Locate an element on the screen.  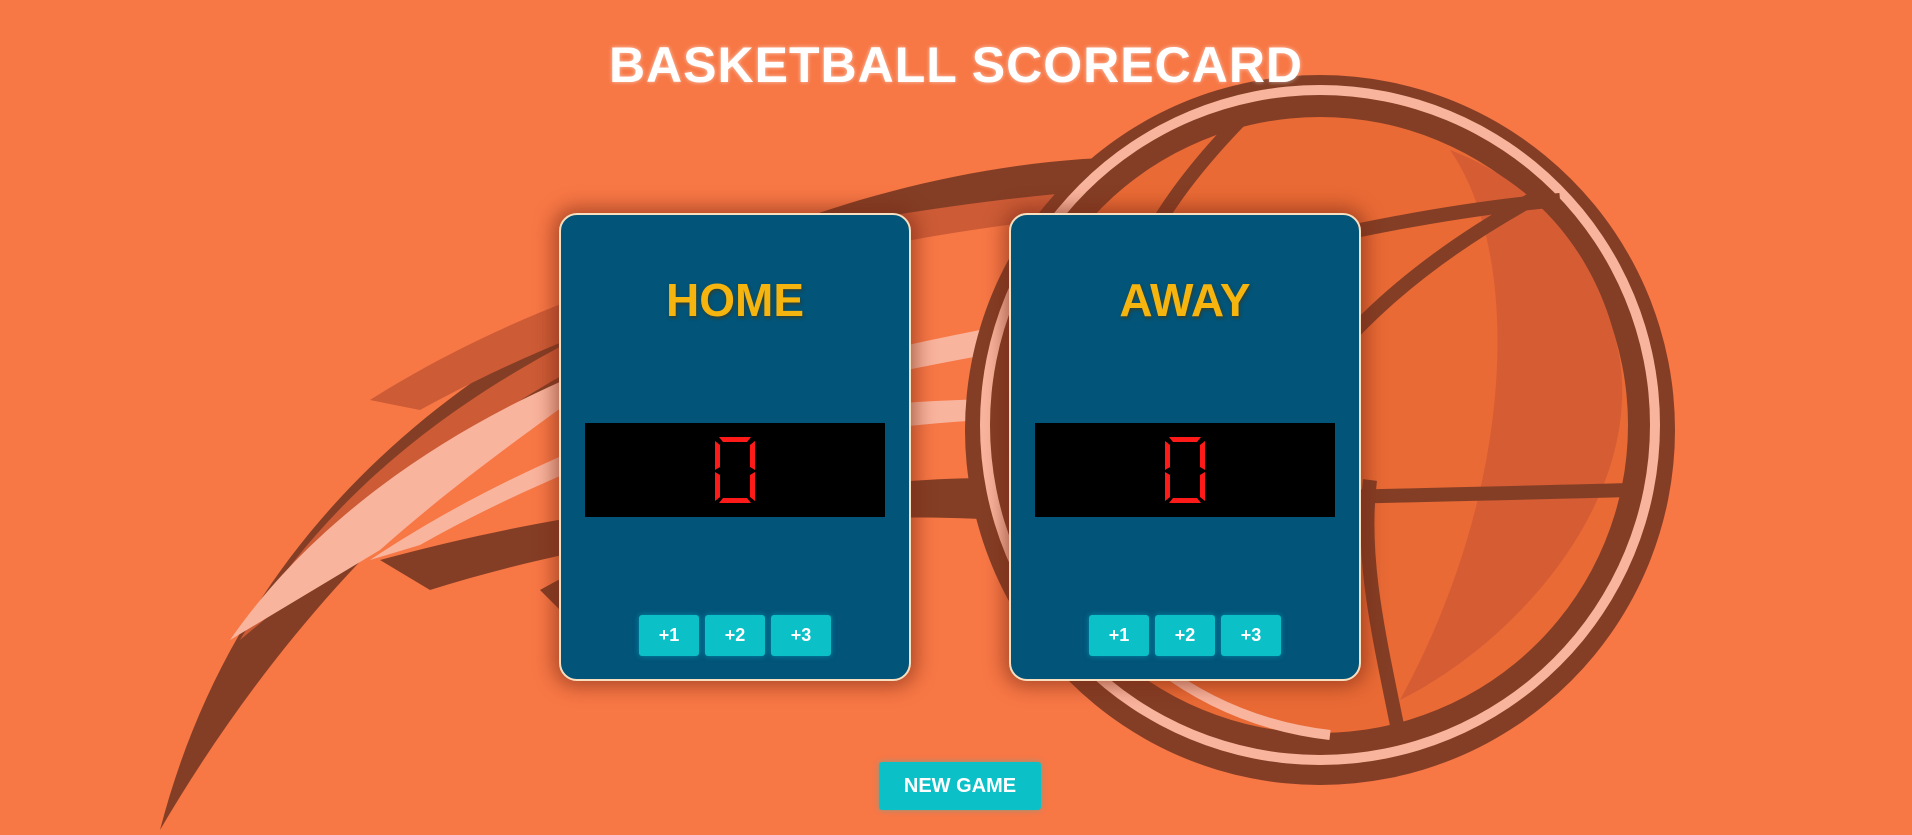
home-score-display: 0 is located at coordinates (735, 470).